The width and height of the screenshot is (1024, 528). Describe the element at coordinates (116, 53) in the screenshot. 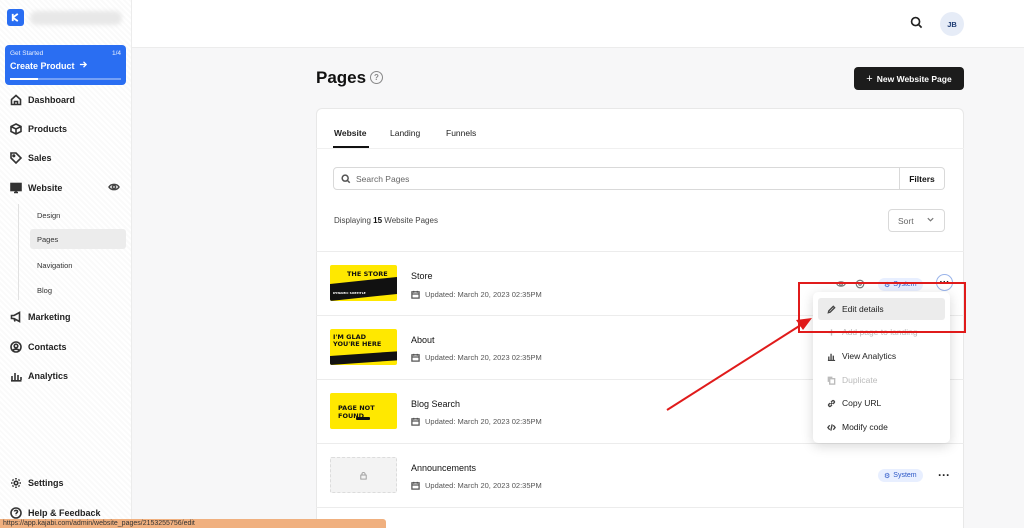

I see `get-started-progress-text: 1/4` at that location.